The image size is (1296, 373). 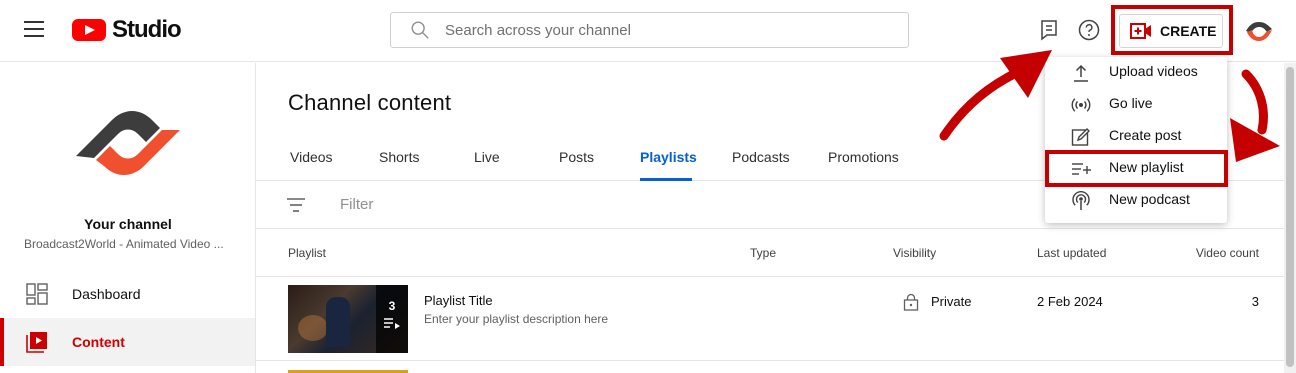 I want to click on scrollbar, so click(x=1290, y=218).